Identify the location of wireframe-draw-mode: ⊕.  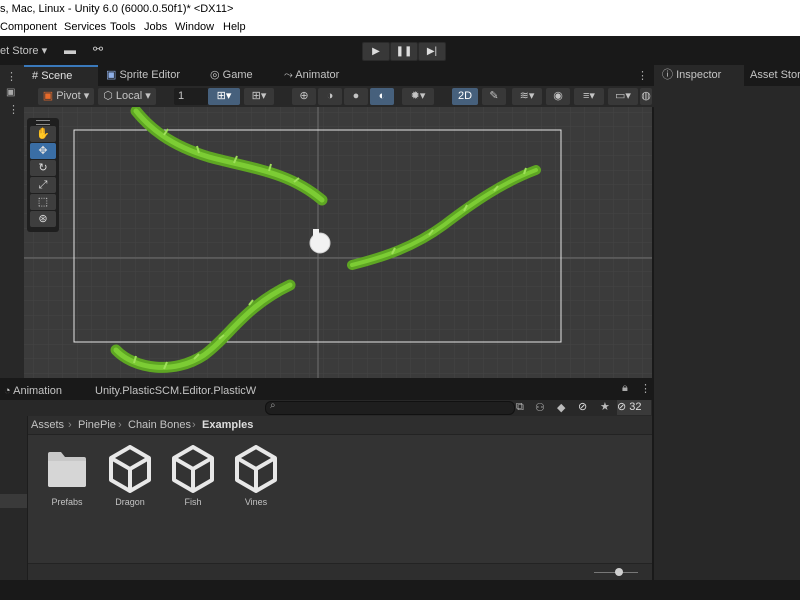
(304, 96).